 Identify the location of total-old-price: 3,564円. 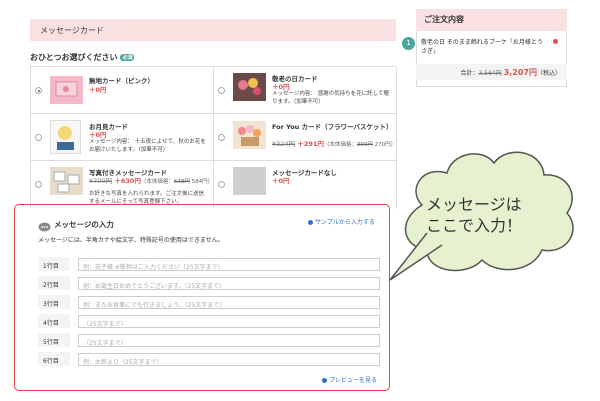
(490, 73).